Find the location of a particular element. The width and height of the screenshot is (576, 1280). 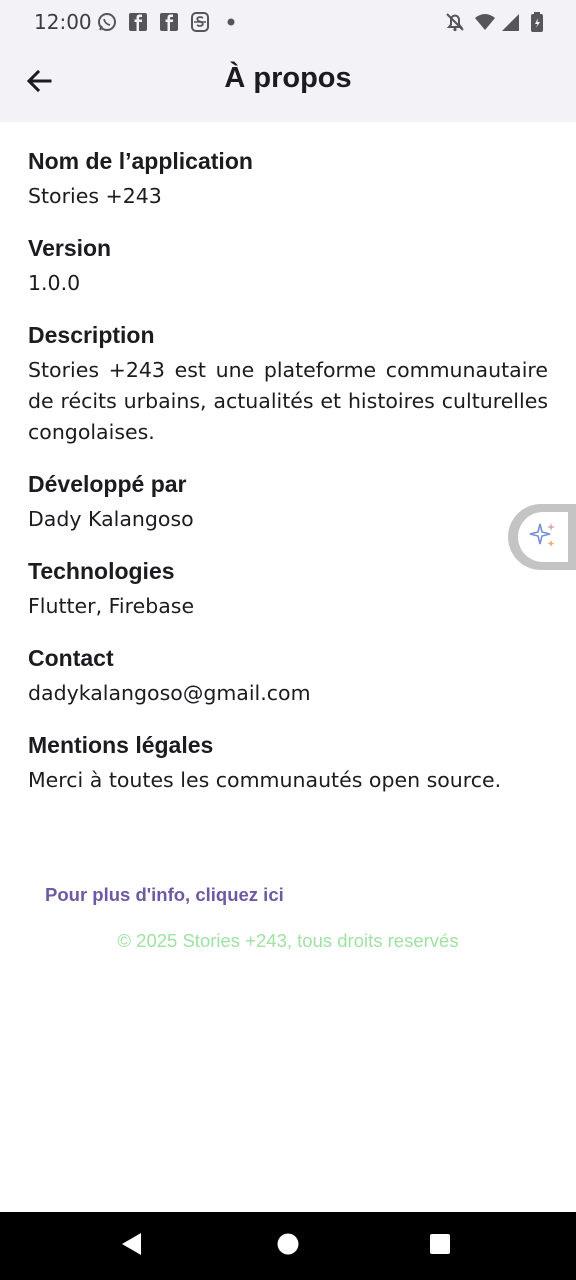

status-time: 12:00 is located at coordinates (63, 22).